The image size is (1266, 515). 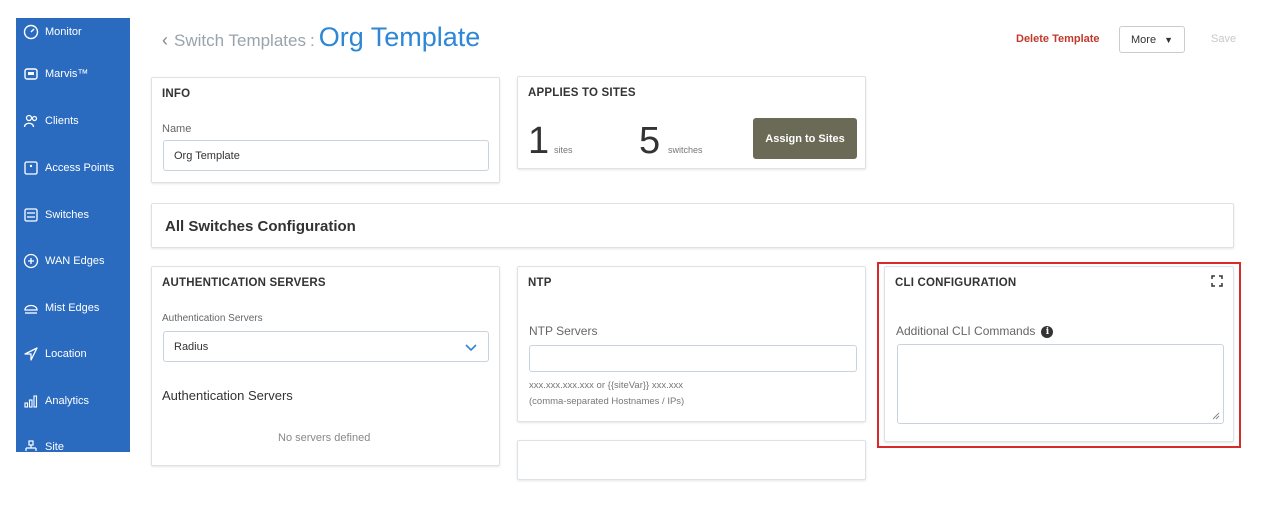 What do you see at coordinates (326, 346) in the screenshot?
I see `auth-servers-select: Radius` at bounding box center [326, 346].